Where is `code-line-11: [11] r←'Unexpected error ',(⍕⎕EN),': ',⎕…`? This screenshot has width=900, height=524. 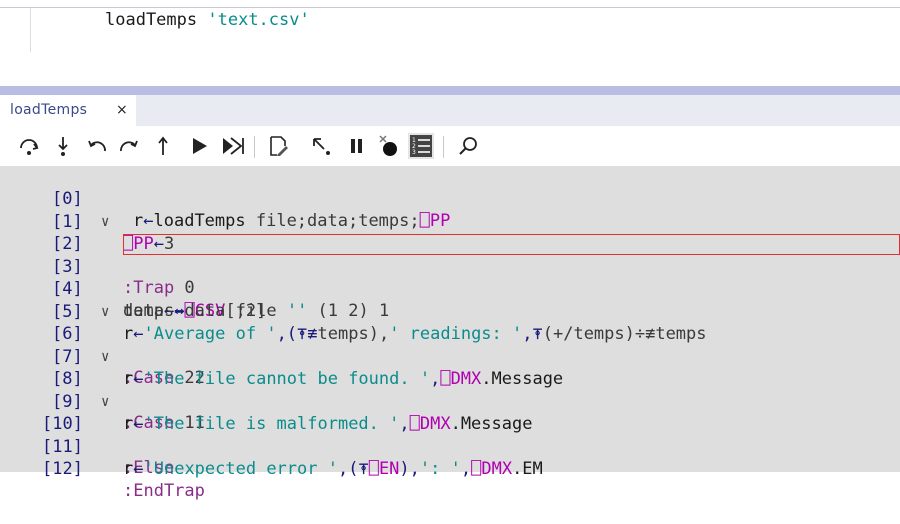
code-line-11: [11] r←'Unexpected error ',(⍕⎕EN),': ',⎕… is located at coordinates (450, 446).